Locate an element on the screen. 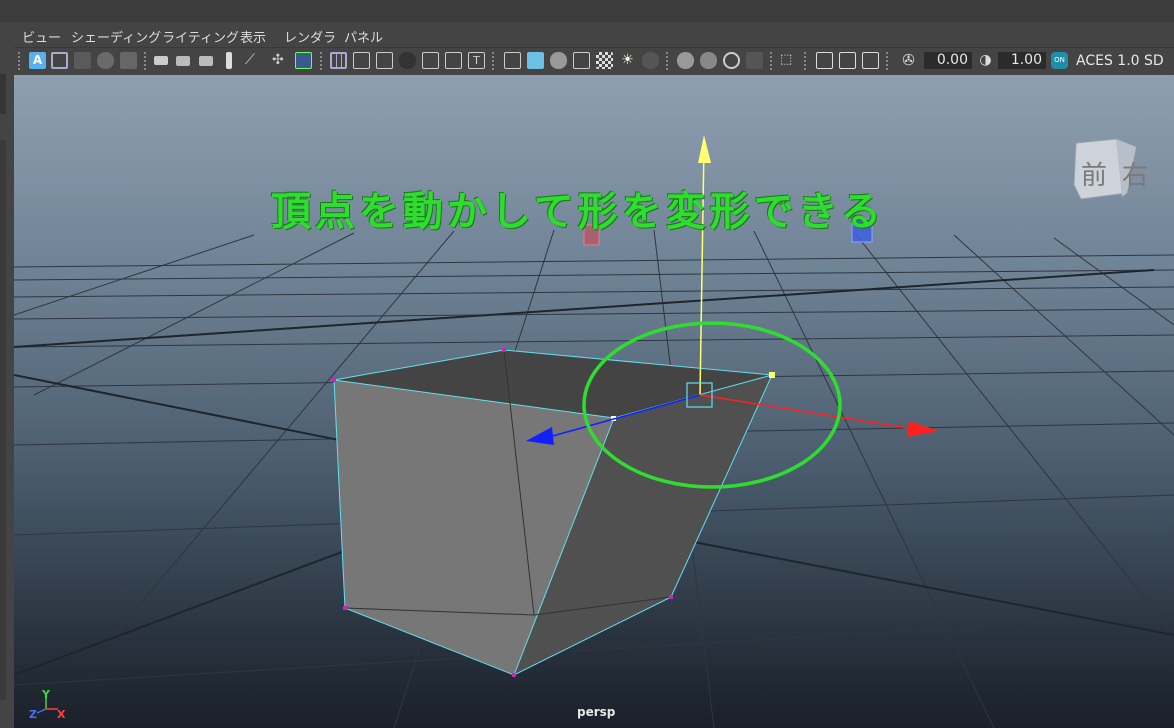 The width and height of the screenshot is (1174, 728). shadows-icon is located at coordinates (650, 60).